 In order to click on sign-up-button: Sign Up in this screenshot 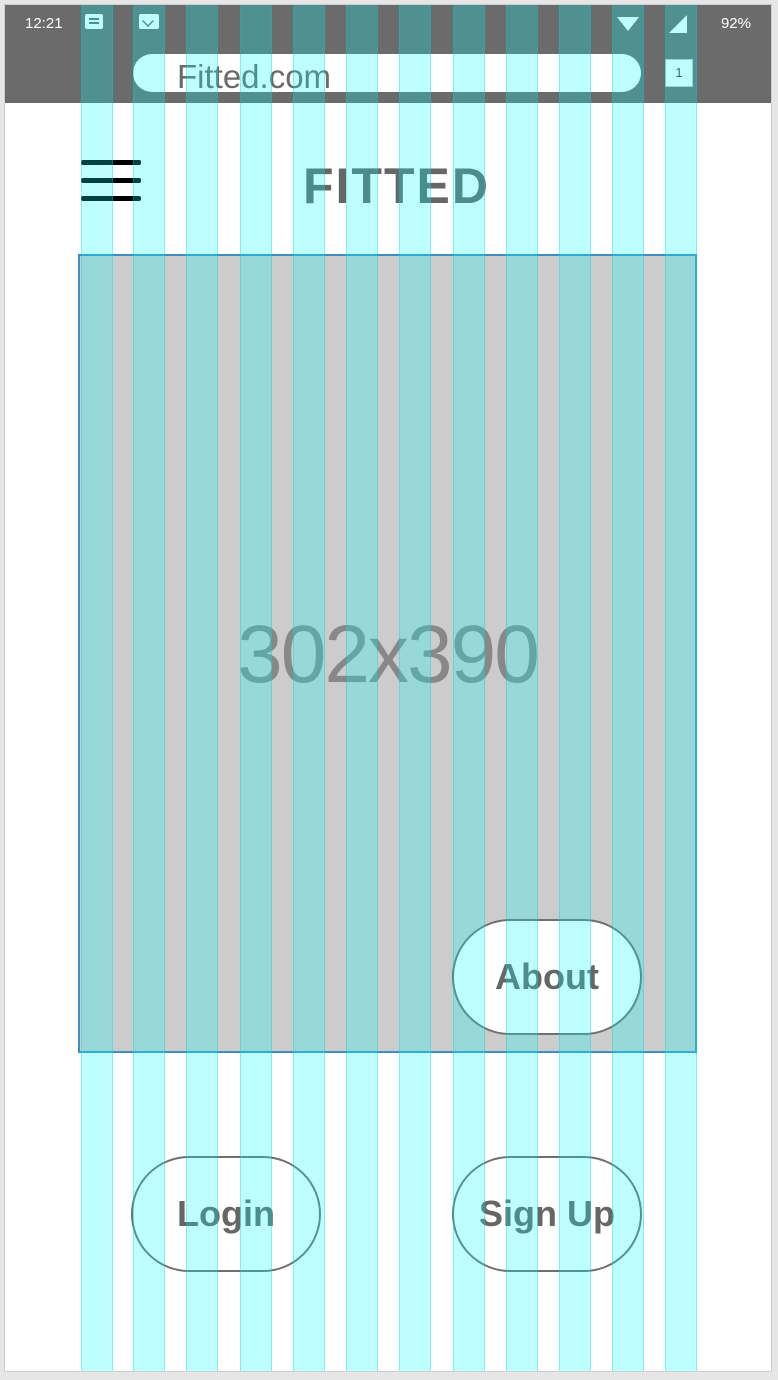, I will do `click(547, 1214)`.